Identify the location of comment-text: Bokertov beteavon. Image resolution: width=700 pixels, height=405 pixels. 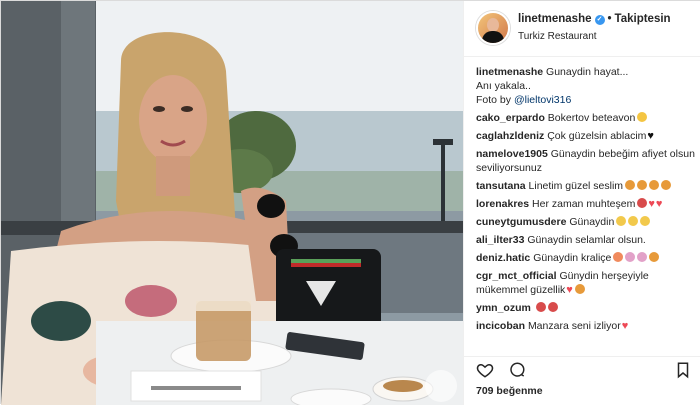
(591, 118).